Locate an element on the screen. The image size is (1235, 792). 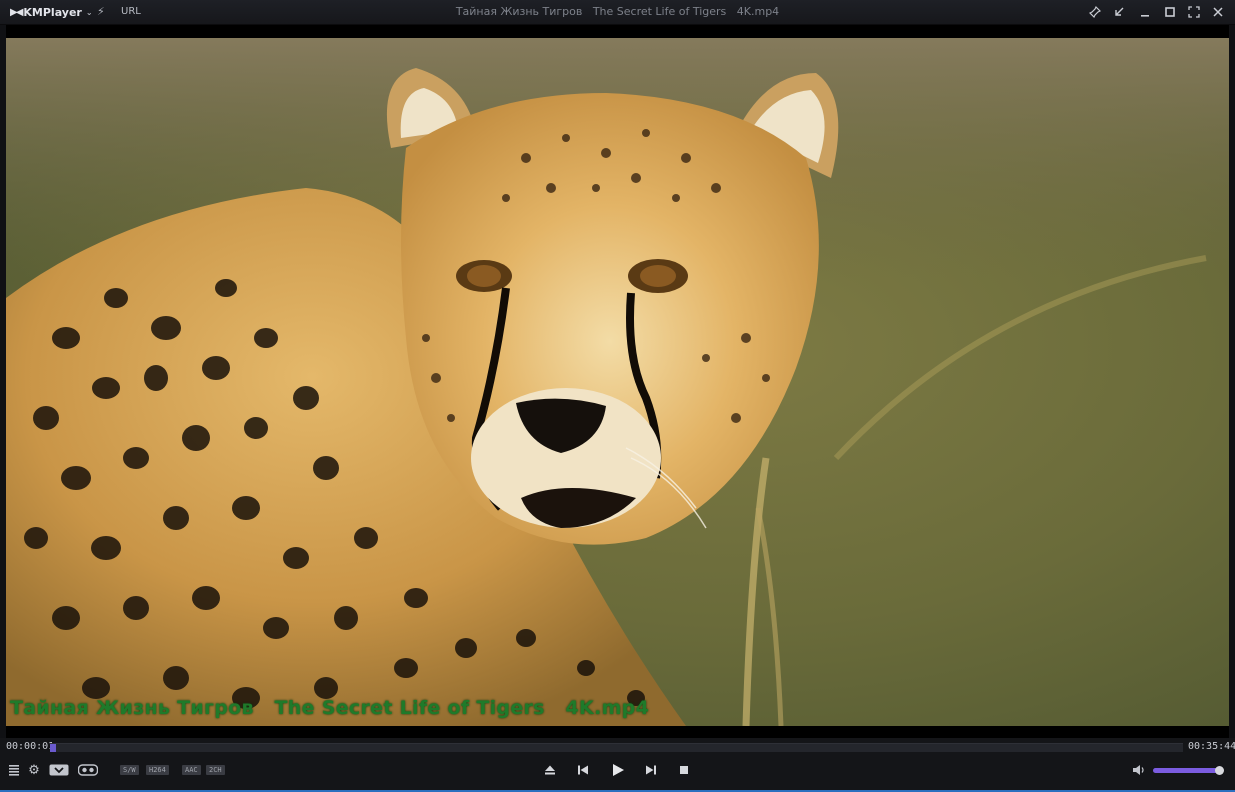
volume-slider is located at coordinates (1188, 770).